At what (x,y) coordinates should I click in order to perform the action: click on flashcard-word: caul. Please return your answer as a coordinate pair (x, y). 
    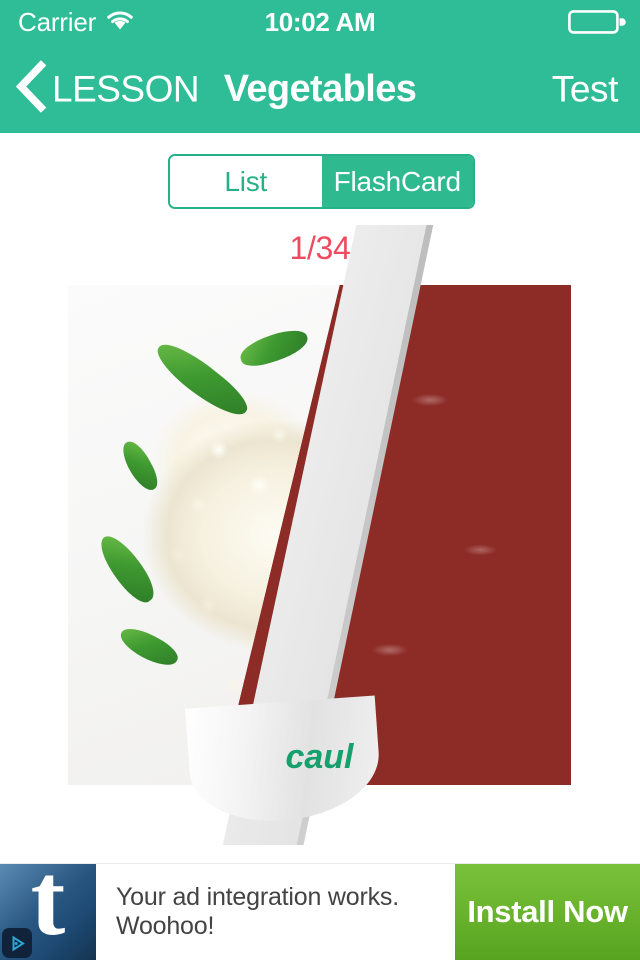
    Looking at the image, I should click on (319, 757).